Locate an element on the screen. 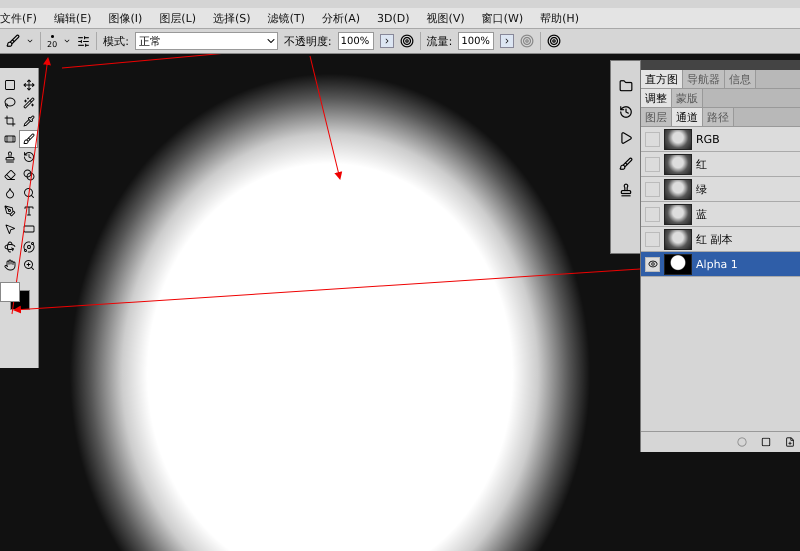 The height and width of the screenshot is (551, 800). panel-tab: 导航器 is located at coordinates (704, 79).